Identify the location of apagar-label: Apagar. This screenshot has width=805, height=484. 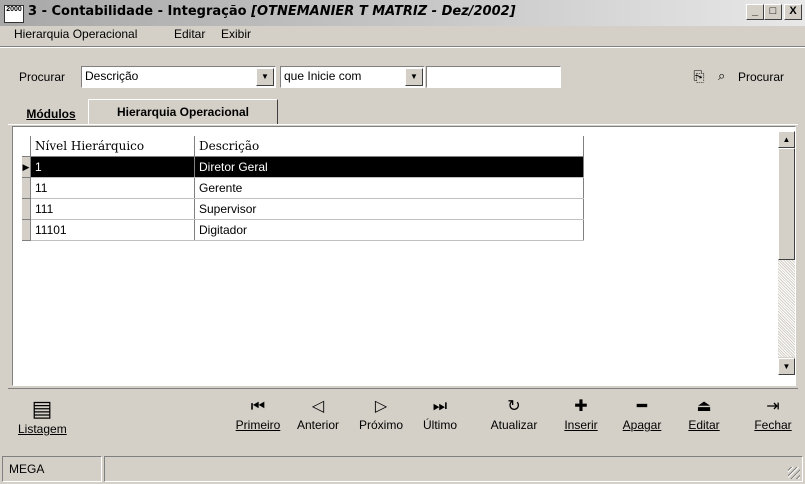
(642, 425).